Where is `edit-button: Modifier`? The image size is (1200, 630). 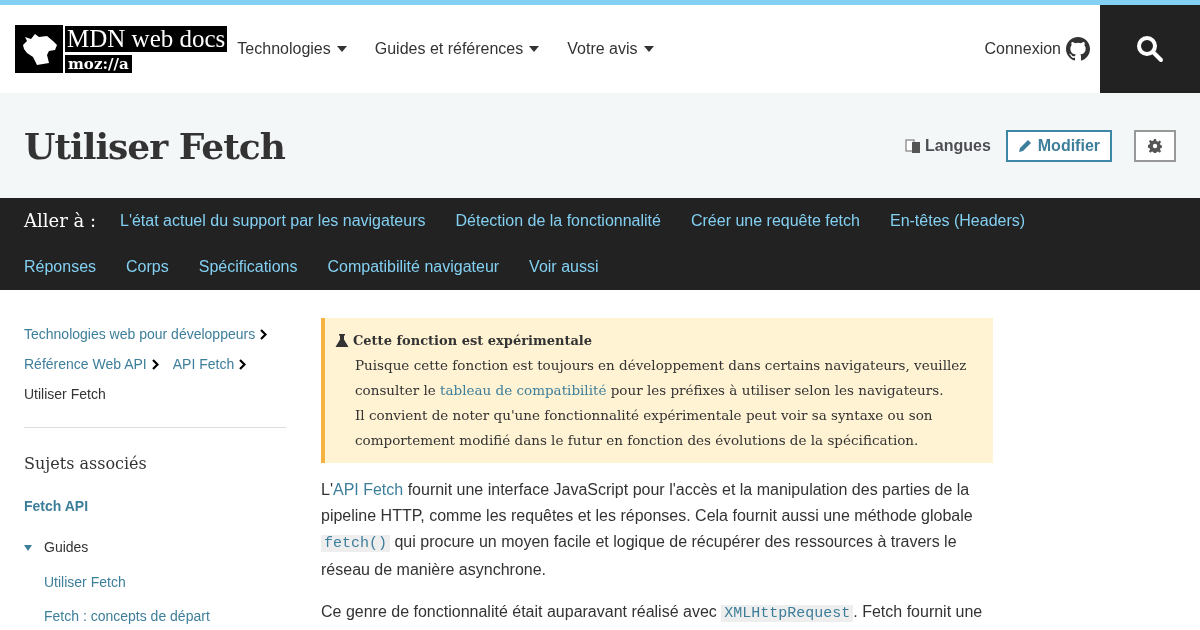
edit-button: Modifier is located at coordinates (1058, 145).